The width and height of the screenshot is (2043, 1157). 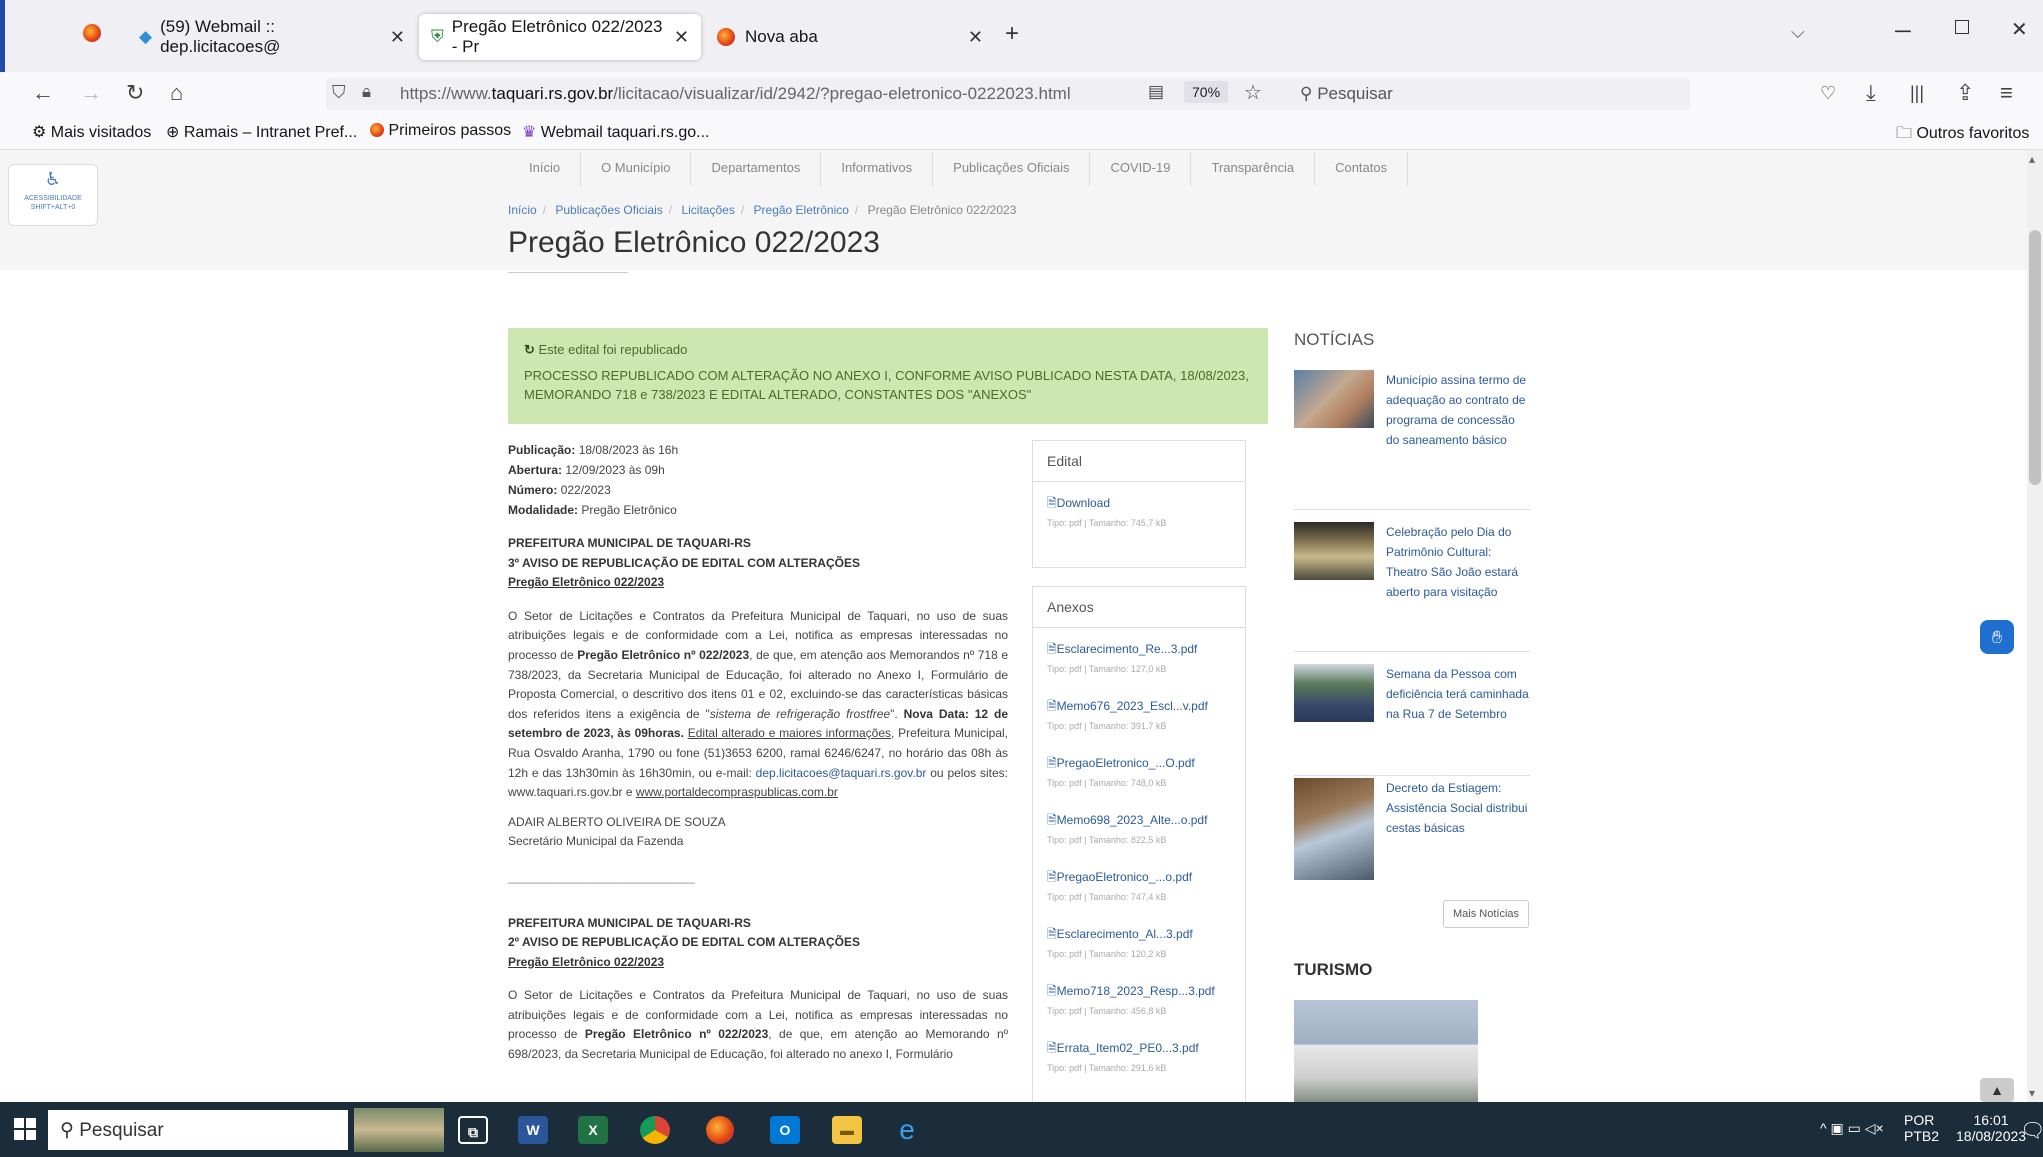 I want to click on file-name: PregaoEletronico_...o.pdf, so click(x=1124, y=877).